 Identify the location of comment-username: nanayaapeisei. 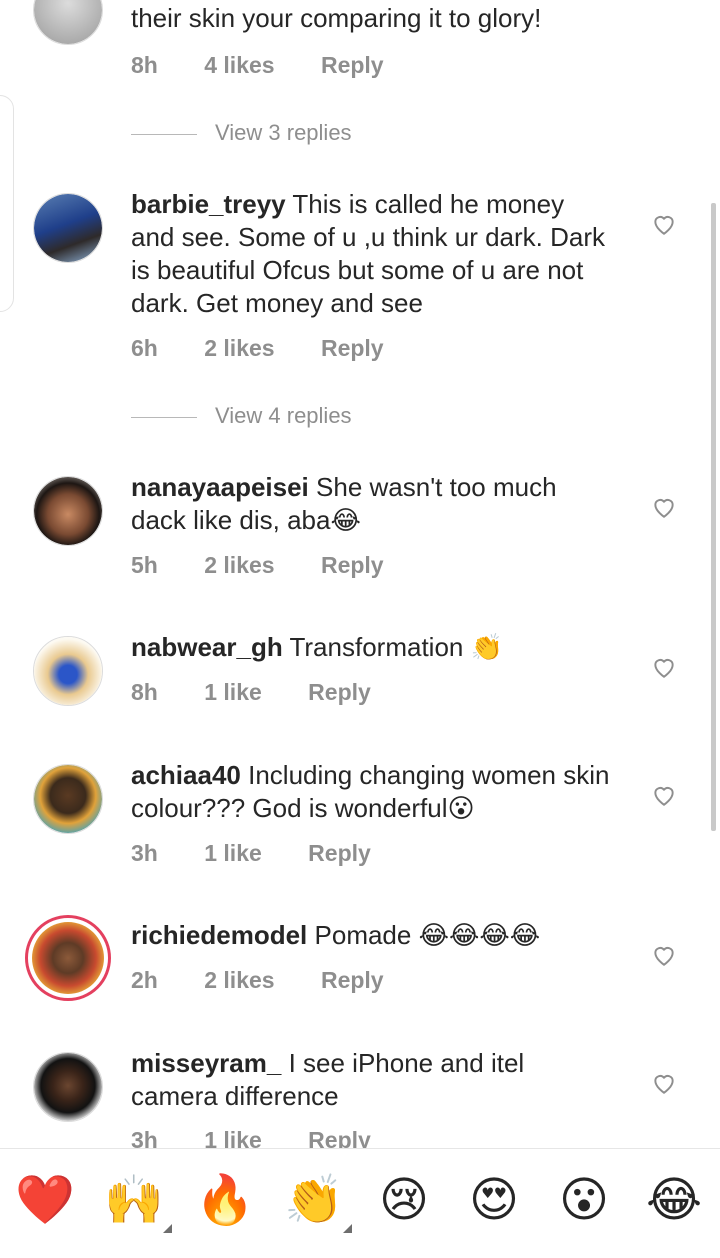
(220, 487).